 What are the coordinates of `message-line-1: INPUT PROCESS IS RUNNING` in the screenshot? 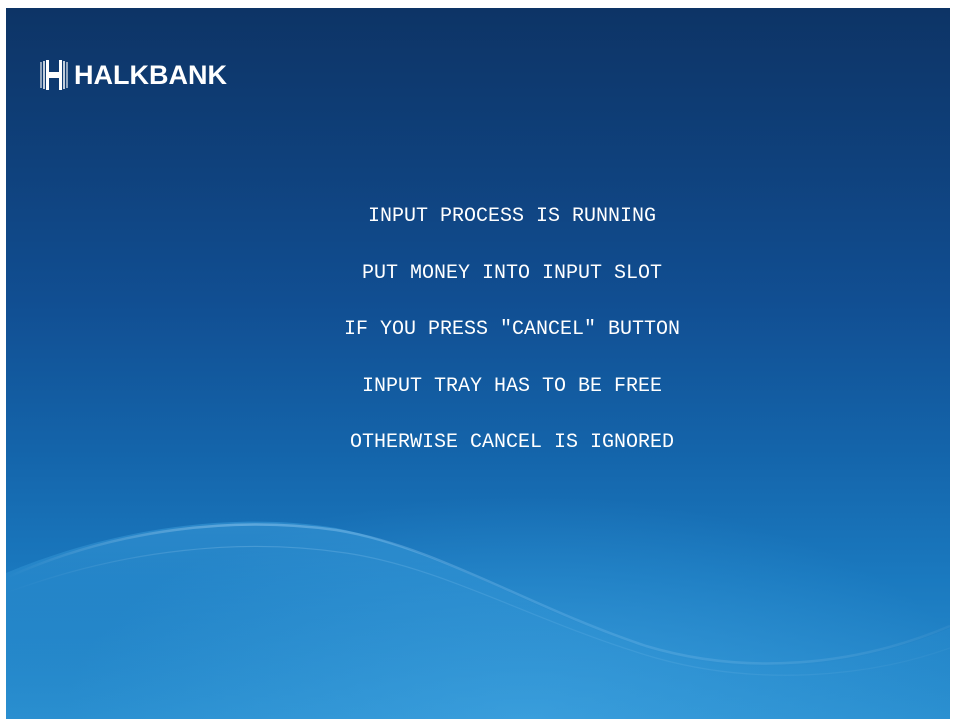 It's located at (512, 216).